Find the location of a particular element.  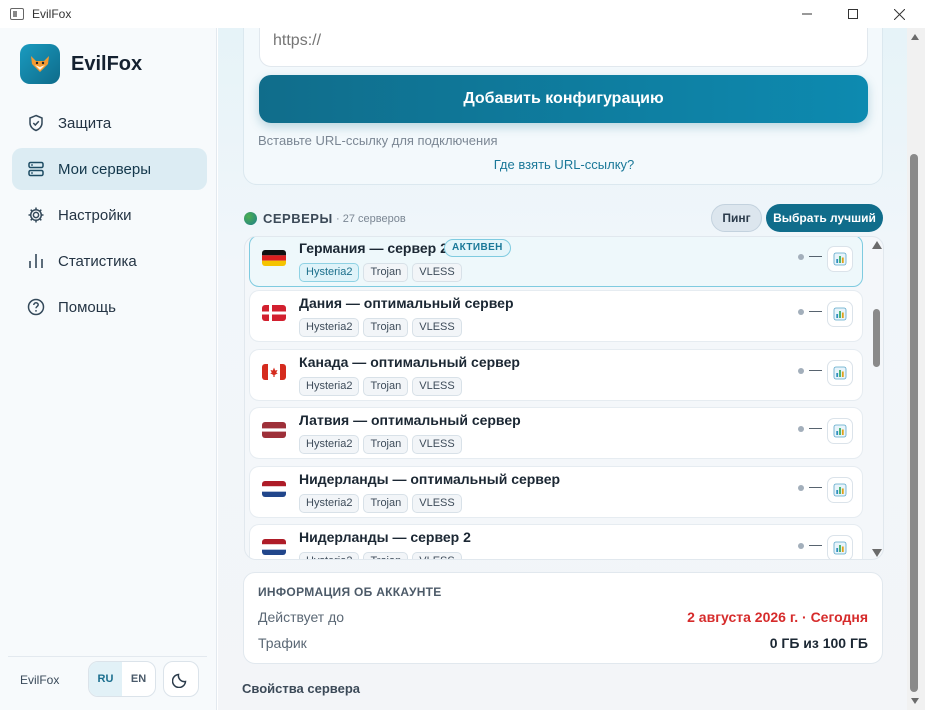

brand-name: EvilFox is located at coordinates (107, 63).